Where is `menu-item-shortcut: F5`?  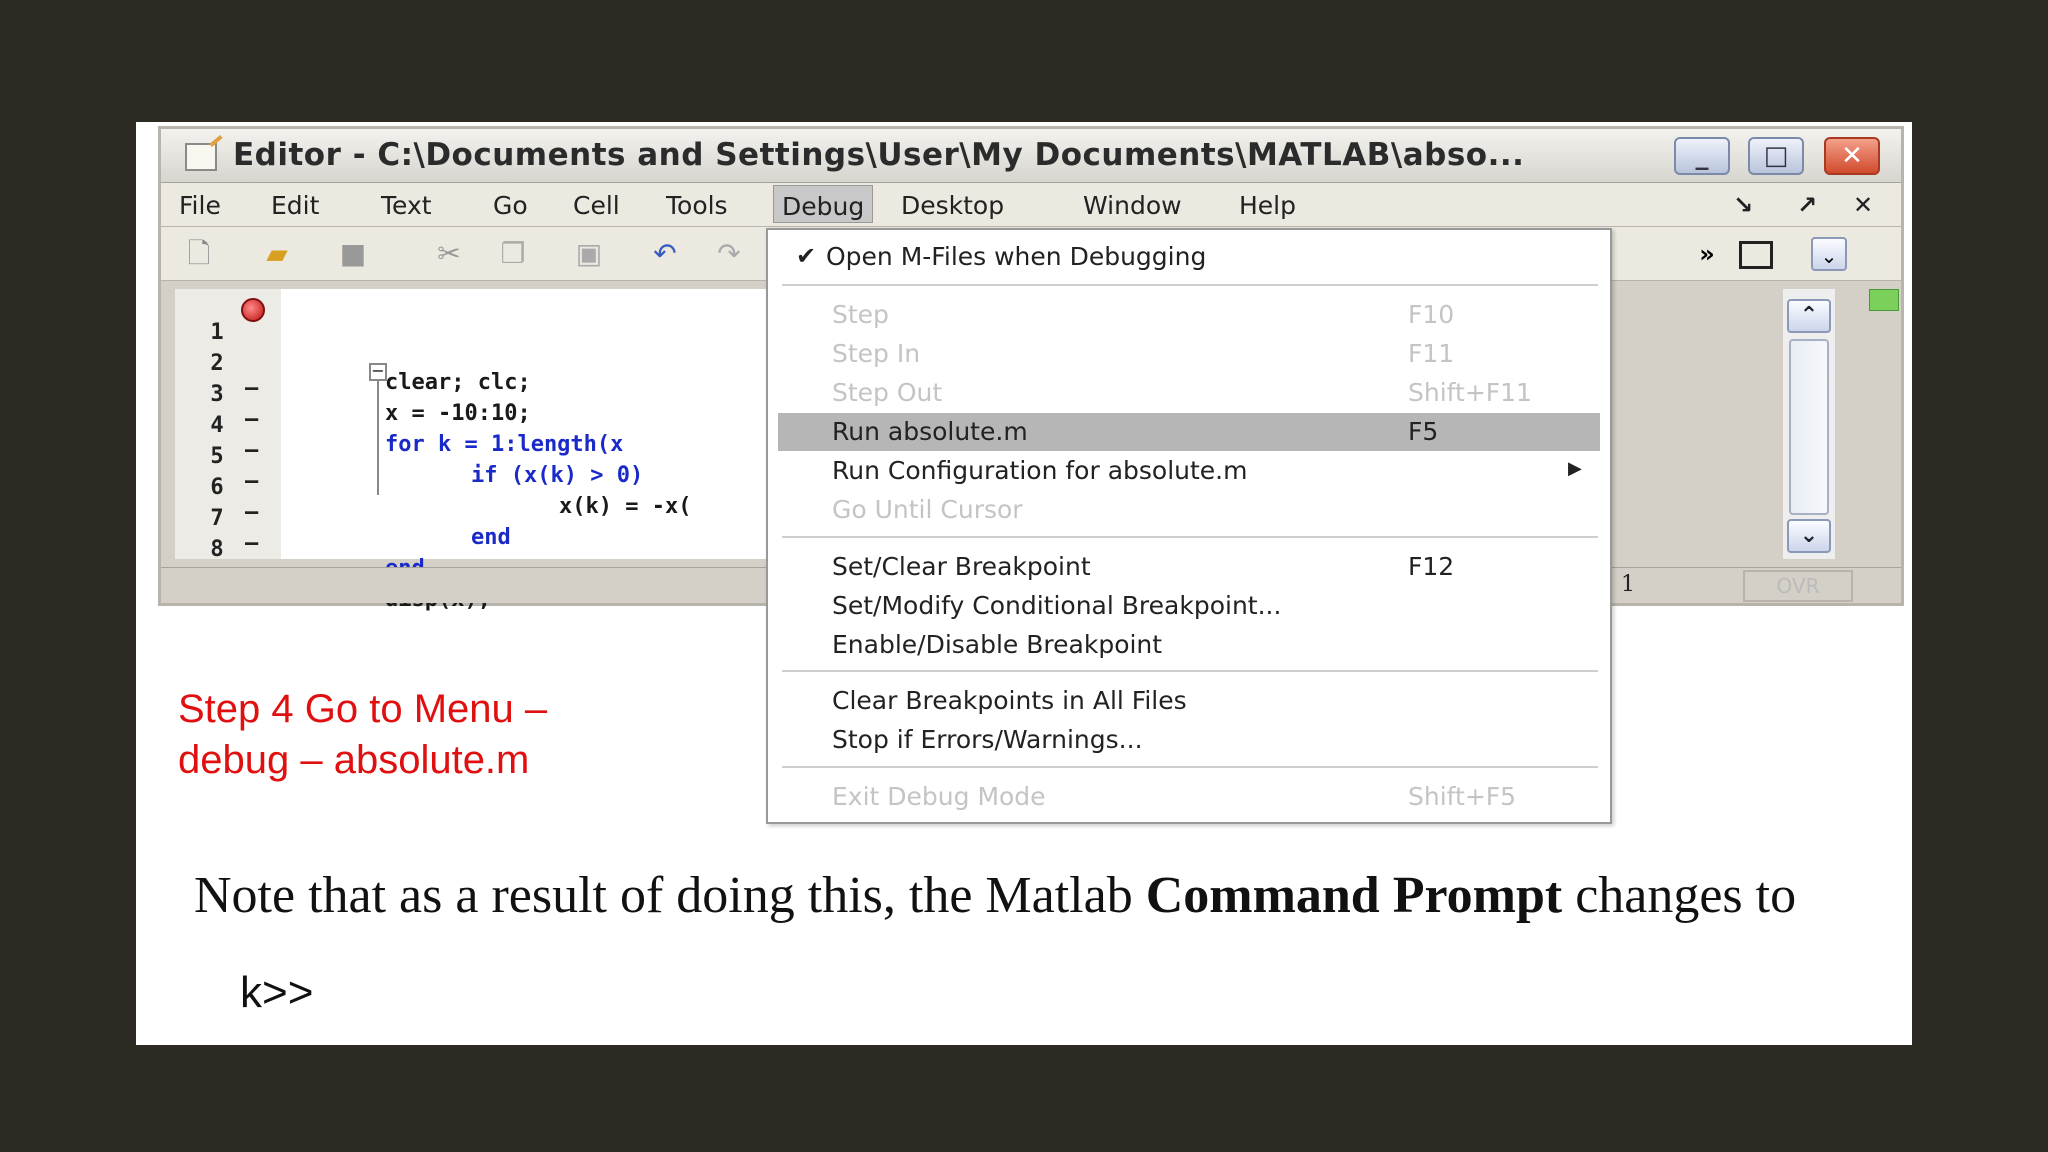
menu-item-shortcut: F5 is located at coordinates (1423, 431).